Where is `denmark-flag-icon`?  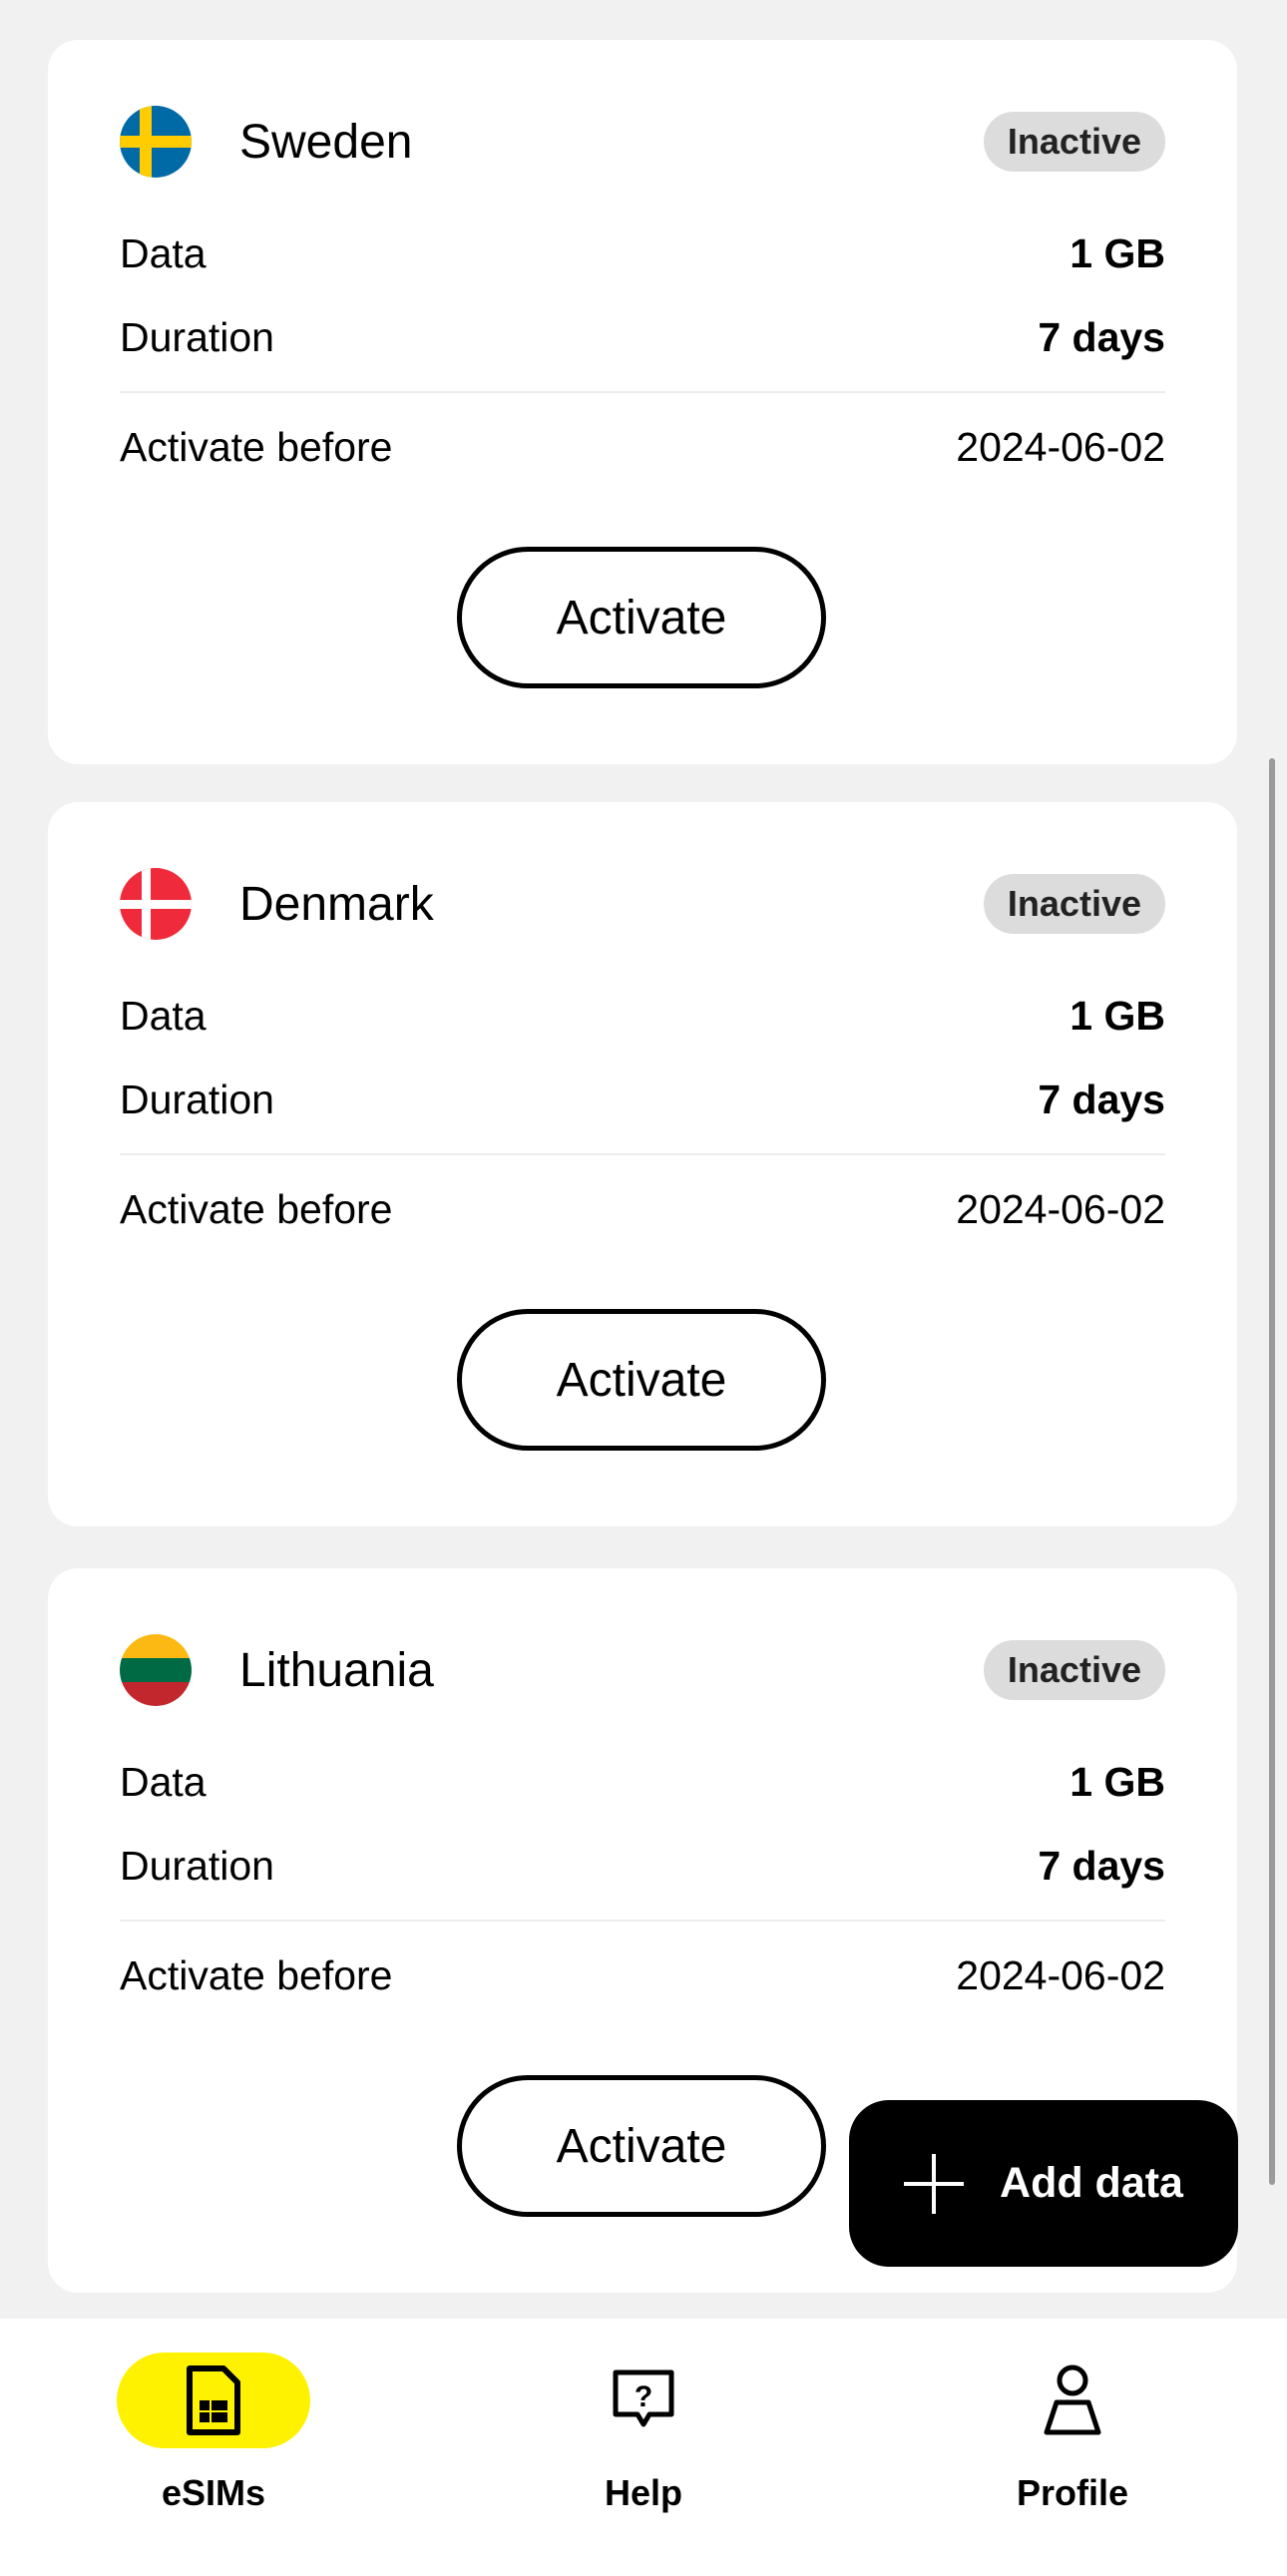 denmark-flag-icon is located at coordinates (156, 904).